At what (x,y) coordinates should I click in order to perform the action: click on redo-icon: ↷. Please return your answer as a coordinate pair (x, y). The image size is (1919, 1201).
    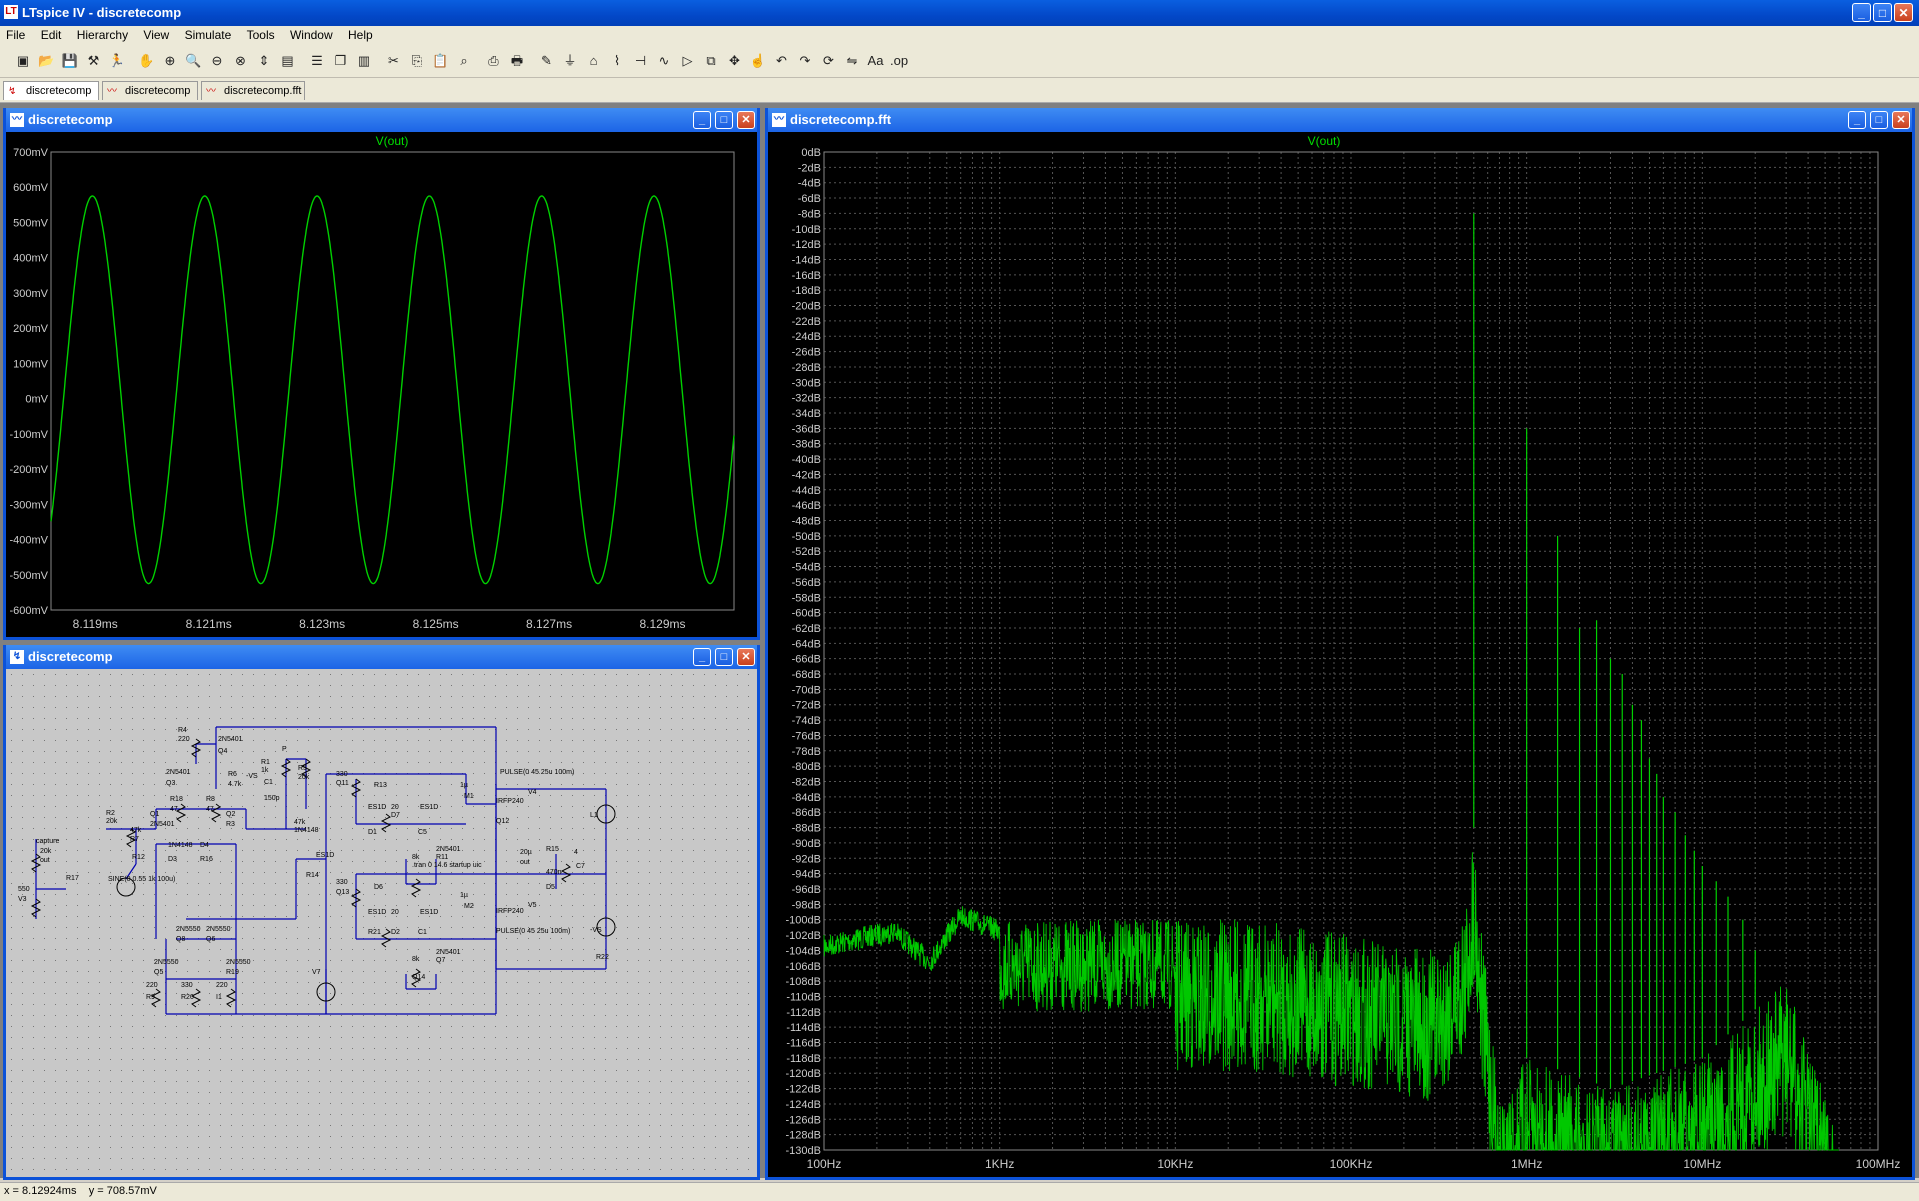
    Looking at the image, I should click on (805, 61).